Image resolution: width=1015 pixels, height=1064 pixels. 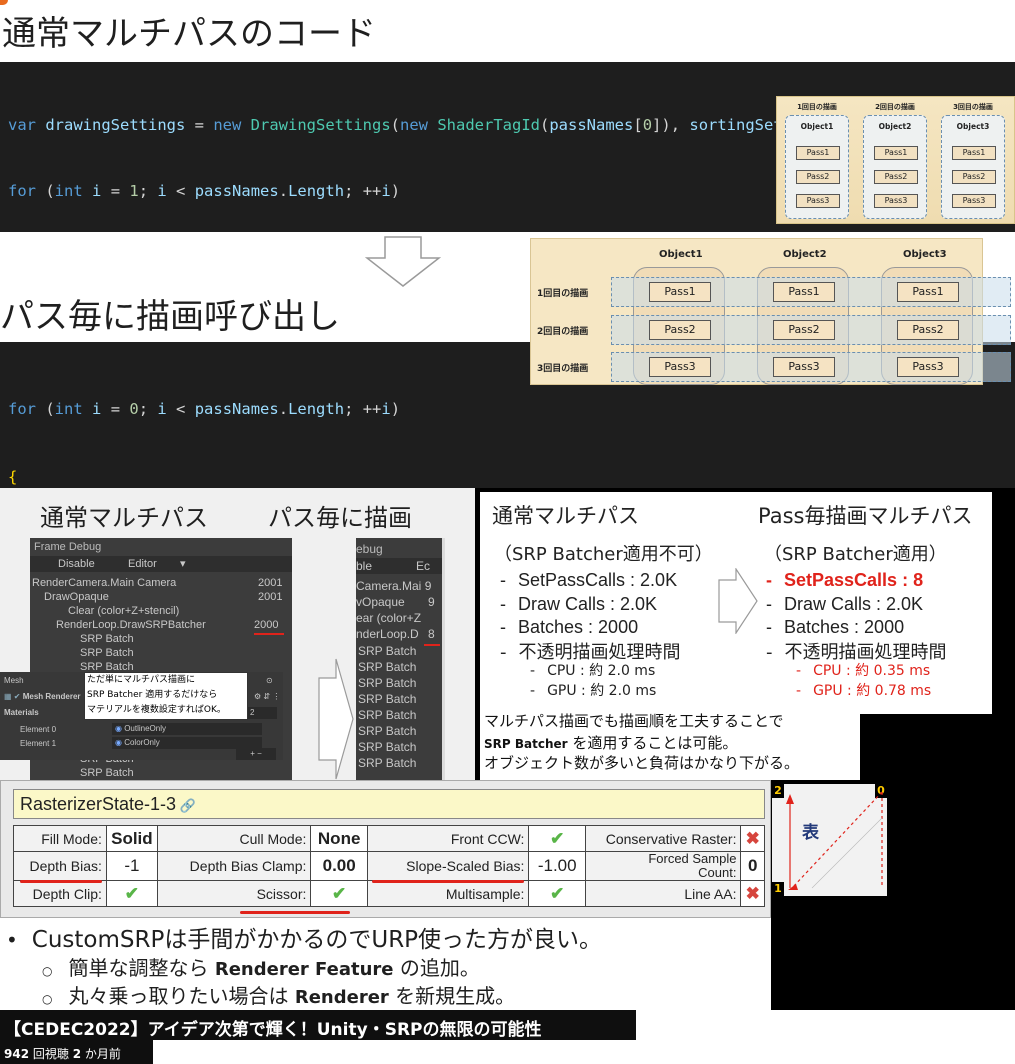 What do you see at coordinates (973, 167) in the screenshot?
I see `diagram1-object: Object3 Pass1 Pass2 Pass3` at bounding box center [973, 167].